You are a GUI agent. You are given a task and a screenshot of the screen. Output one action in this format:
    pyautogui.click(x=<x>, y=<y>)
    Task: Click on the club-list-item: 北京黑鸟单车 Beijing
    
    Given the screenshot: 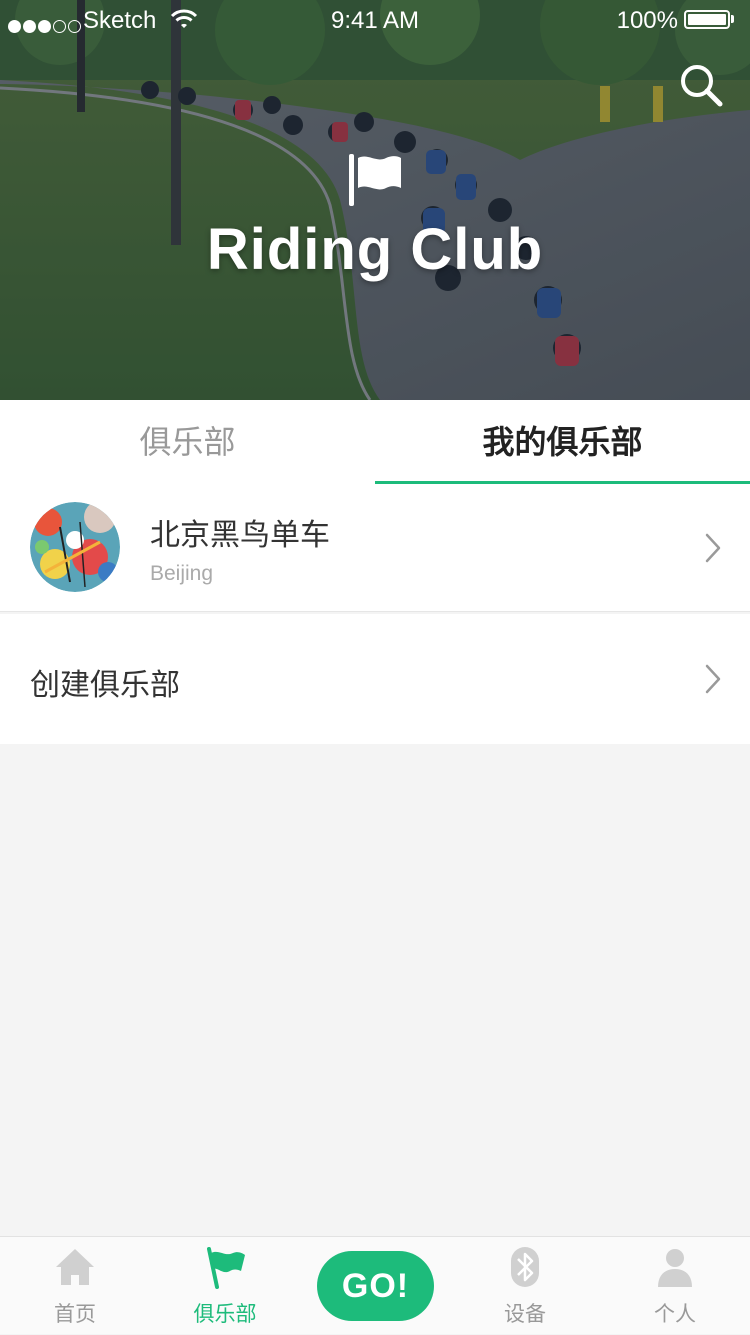 What is the action you would take?
    pyautogui.click(x=375, y=548)
    